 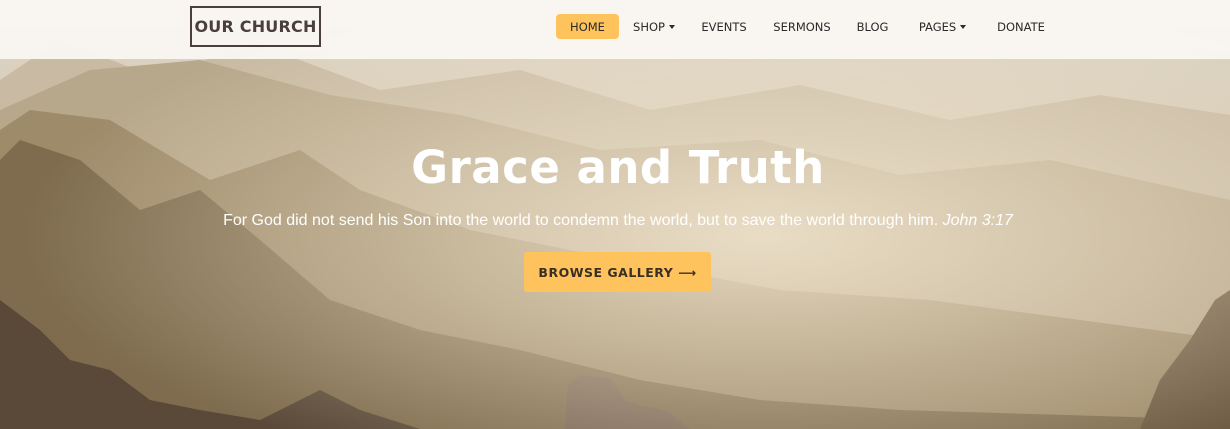 I want to click on nav-item-sermons: SERMONS, so click(x=802, y=26).